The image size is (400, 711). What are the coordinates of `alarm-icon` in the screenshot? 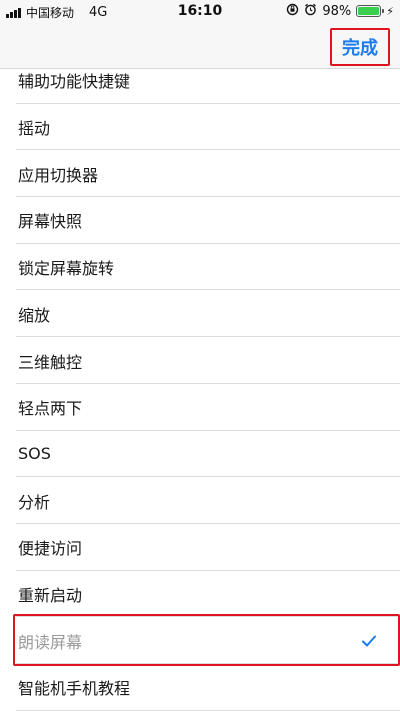 It's located at (310, 11).